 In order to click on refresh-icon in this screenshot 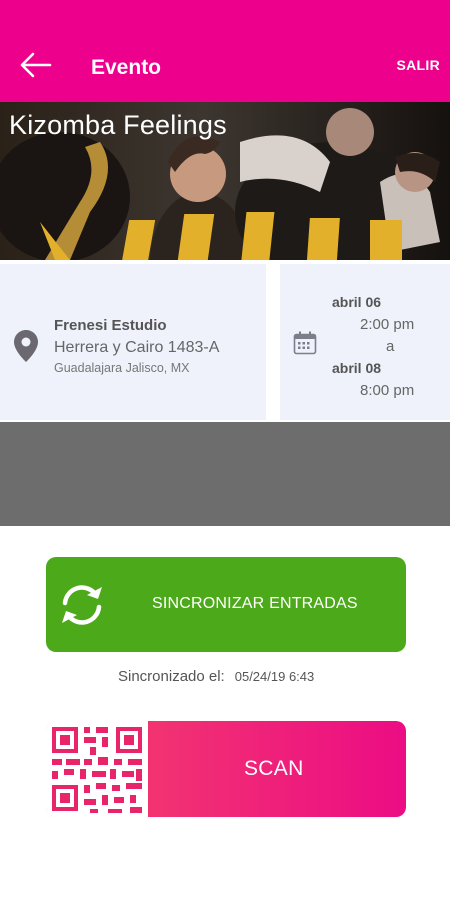, I will do `click(82, 605)`.